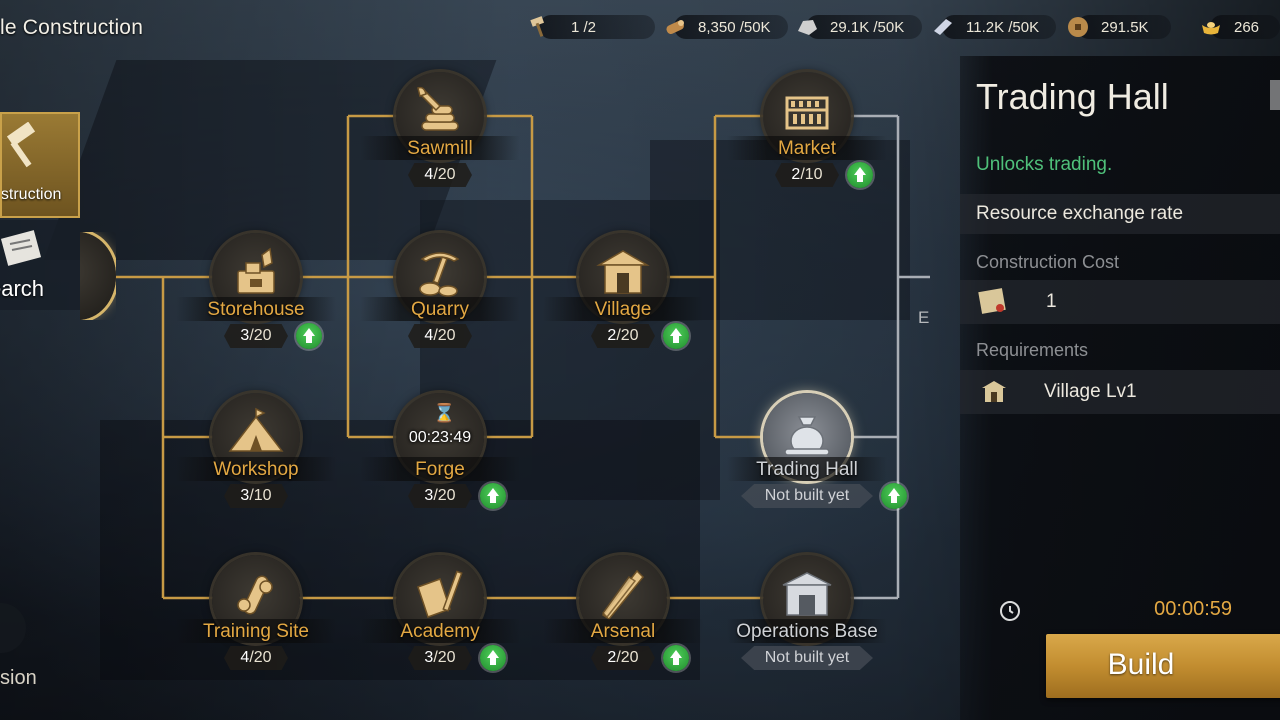 Image resolution: width=1280 pixels, height=720 pixels. What do you see at coordinates (256, 458) in the screenshot?
I see `node-workshop: Workshop 3/10` at bounding box center [256, 458].